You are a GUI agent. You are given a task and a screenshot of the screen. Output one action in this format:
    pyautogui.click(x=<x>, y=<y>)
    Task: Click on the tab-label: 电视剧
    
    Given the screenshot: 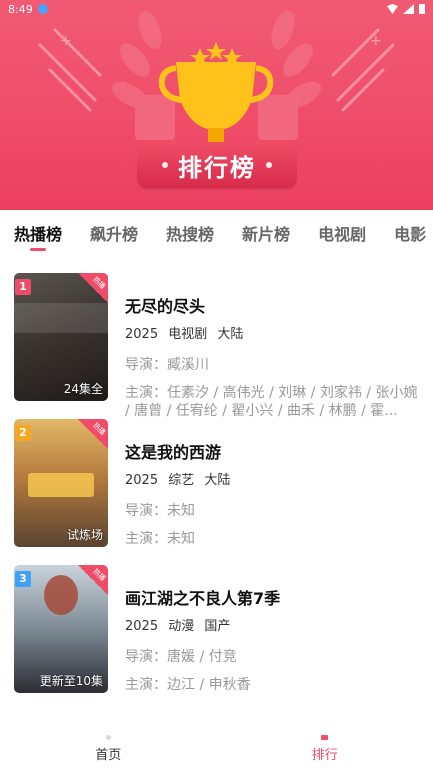 What is the action you would take?
    pyautogui.click(x=342, y=234)
    